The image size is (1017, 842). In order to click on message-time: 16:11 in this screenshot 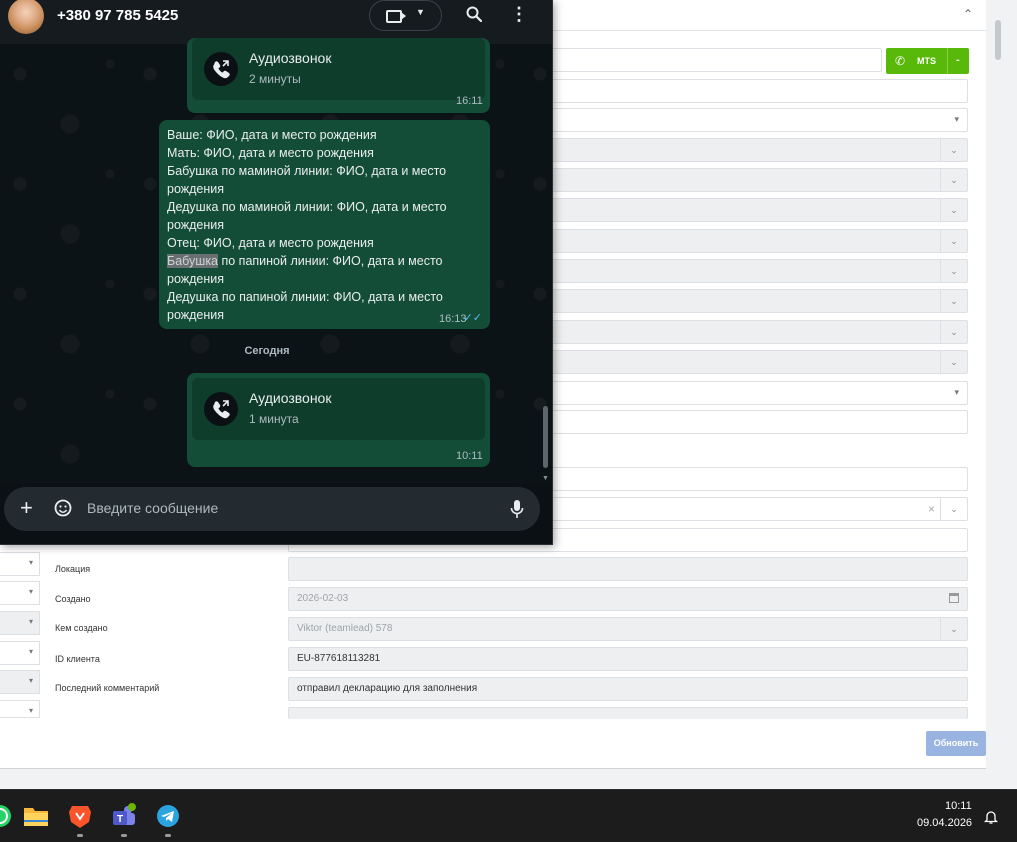, I will do `click(469, 101)`.